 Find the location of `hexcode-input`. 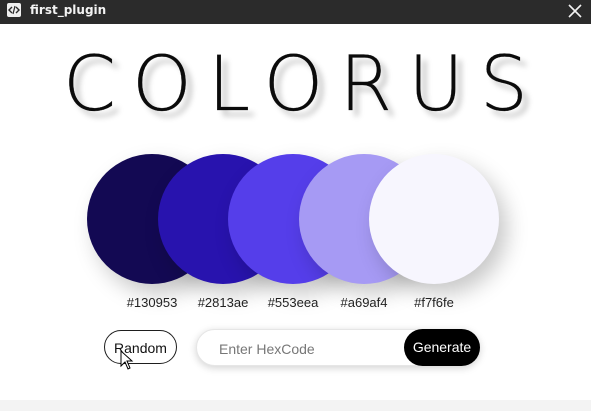

hexcode-input is located at coordinates (309, 349).